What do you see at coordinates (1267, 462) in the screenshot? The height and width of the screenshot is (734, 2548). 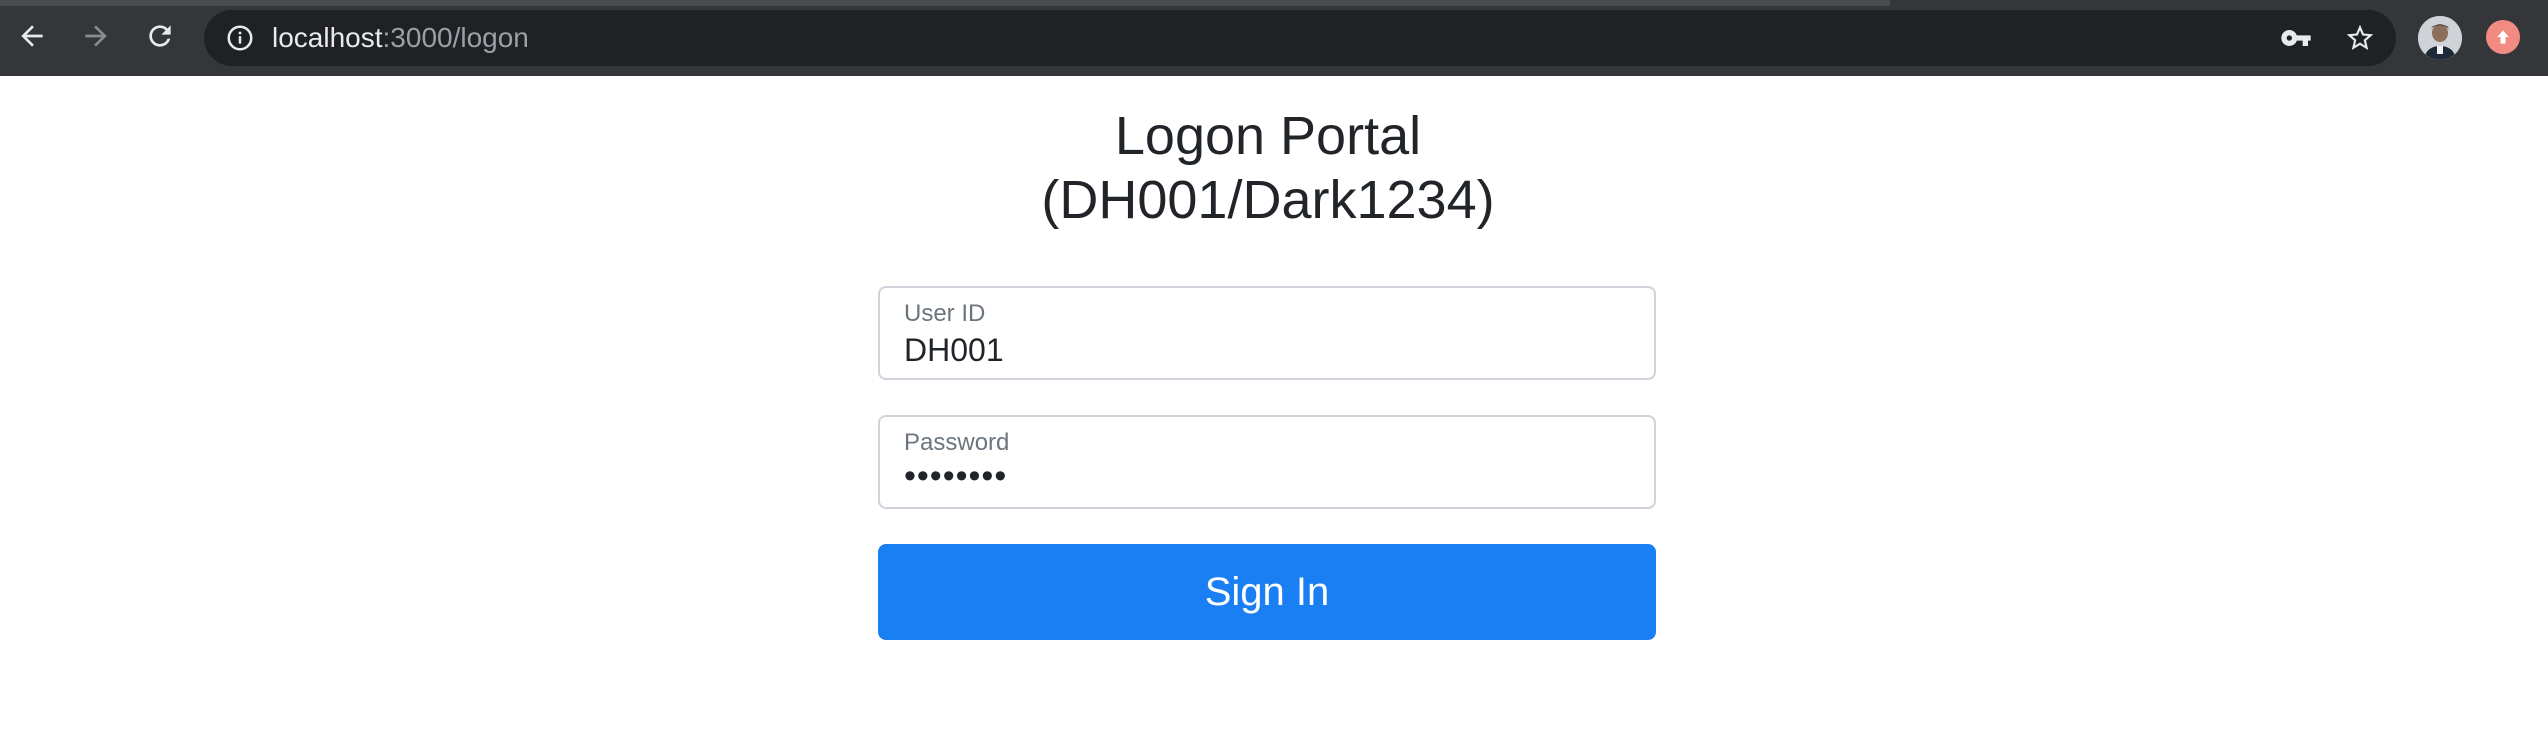 I see `password-field: Password ••••••••` at bounding box center [1267, 462].